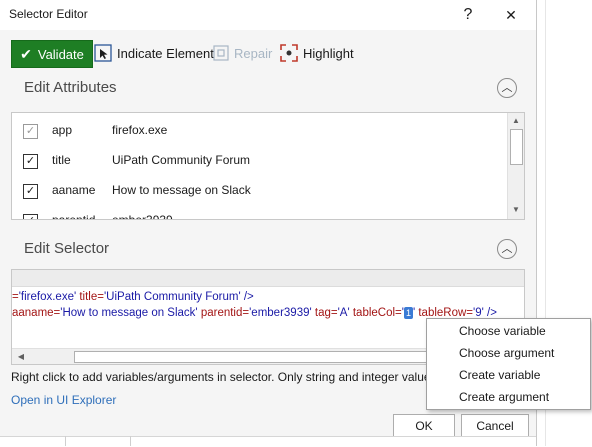  Describe the element at coordinates (511, 15) in the screenshot. I see `close-button: ✕` at that location.